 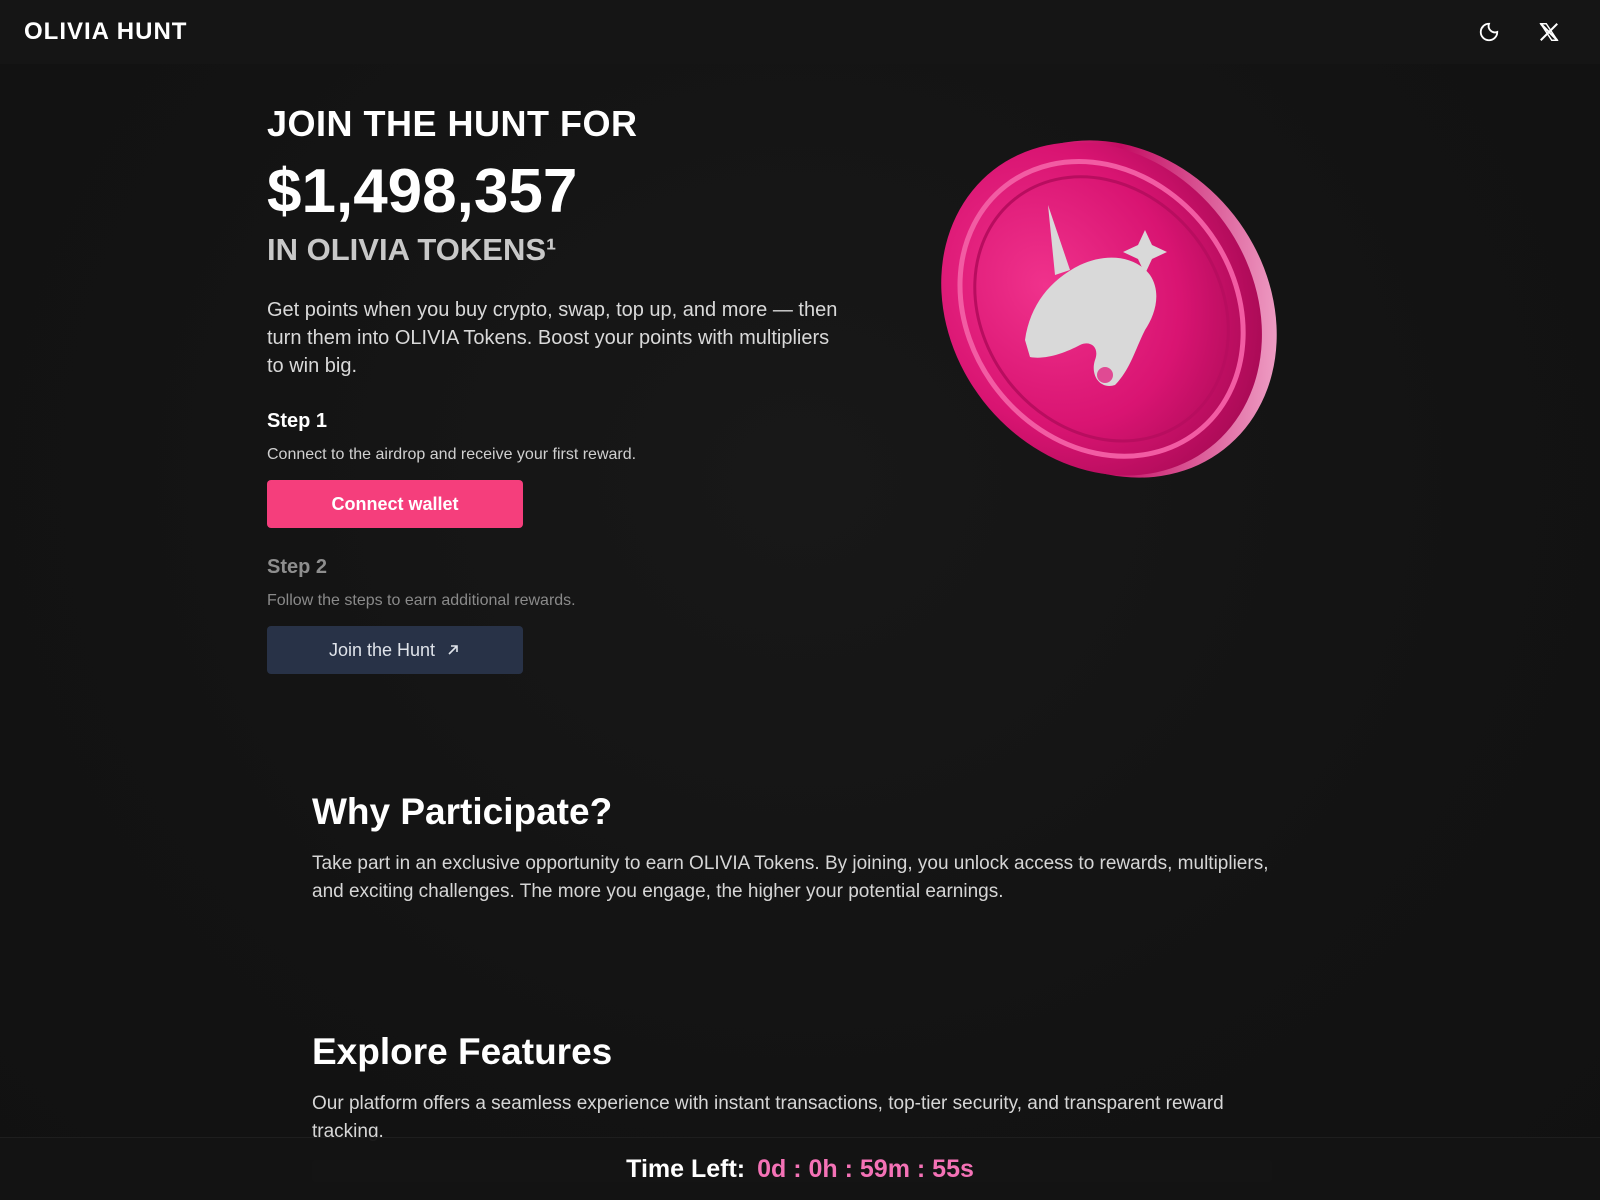 What do you see at coordinates (422, 191) in the screenshot?
I see `prize-amount: $1,498,357` at bounding box center [422, 191].